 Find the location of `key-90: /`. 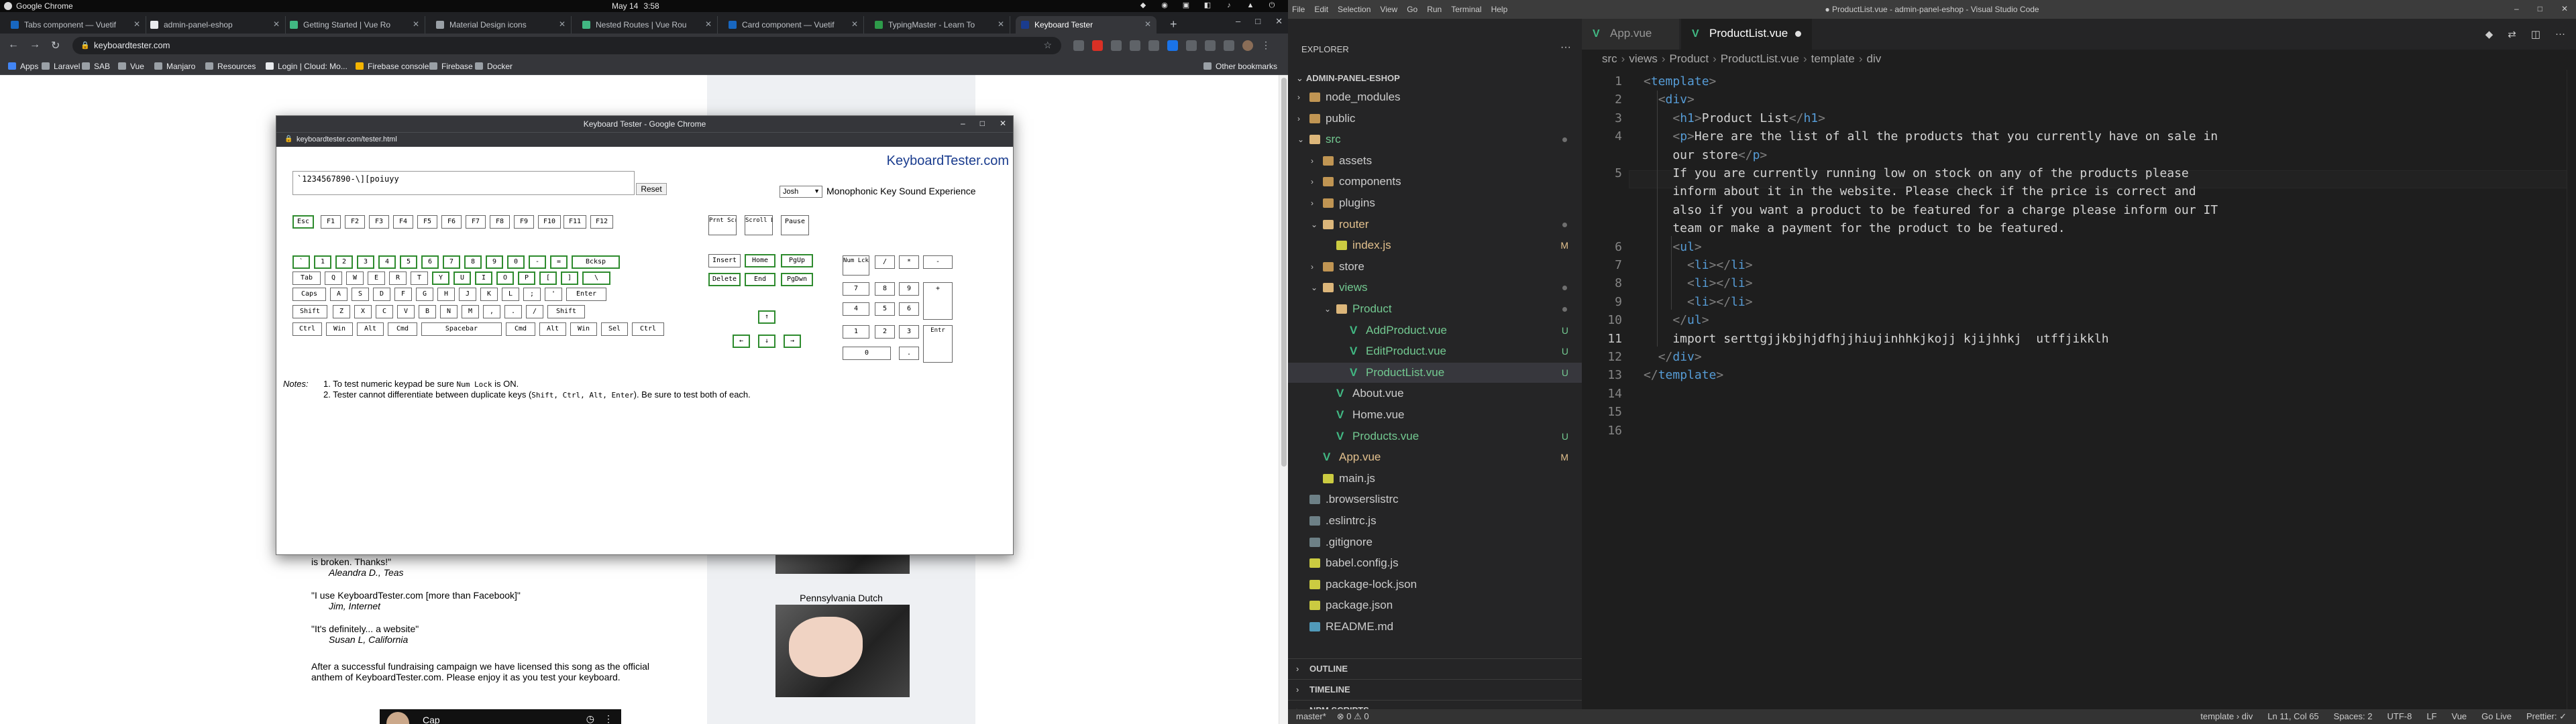

key-90: / is located at coordinates (885, 262).